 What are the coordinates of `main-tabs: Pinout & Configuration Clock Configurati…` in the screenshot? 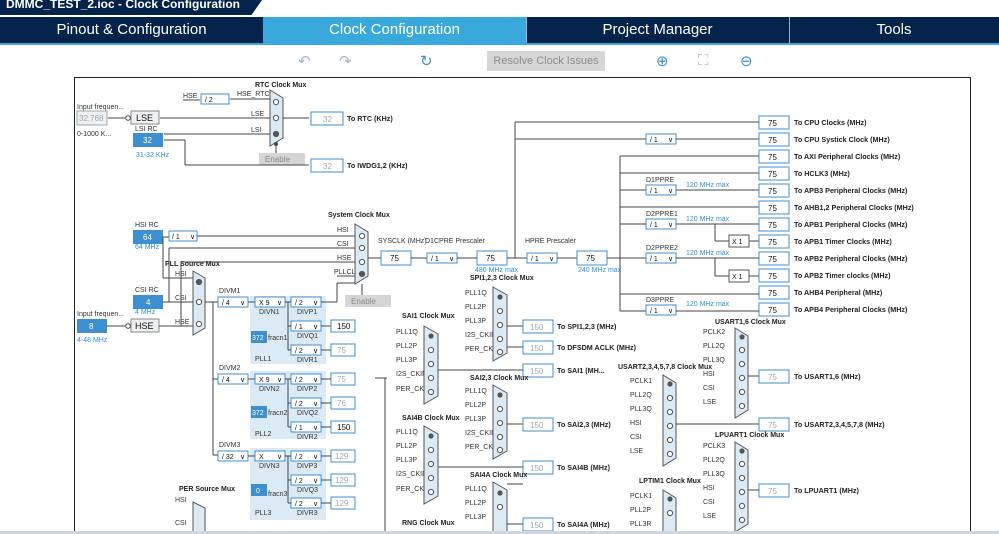 It's located at (499, 29).